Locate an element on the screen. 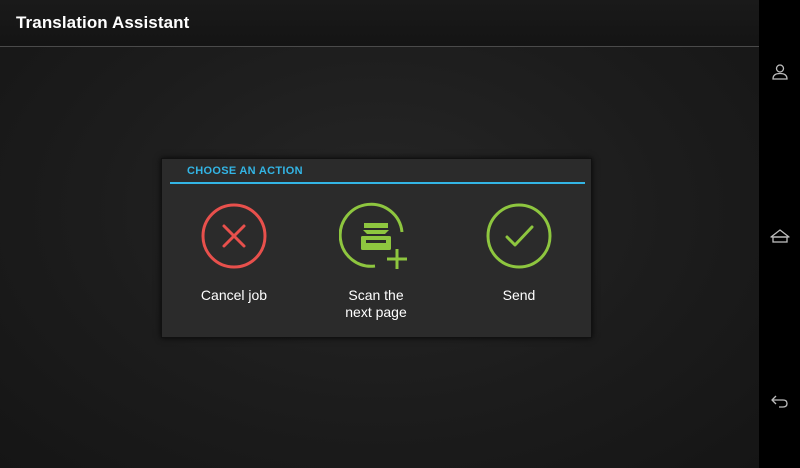 This screenshot has width=800, height=468. back-icon is located at coordinates (779, 401).